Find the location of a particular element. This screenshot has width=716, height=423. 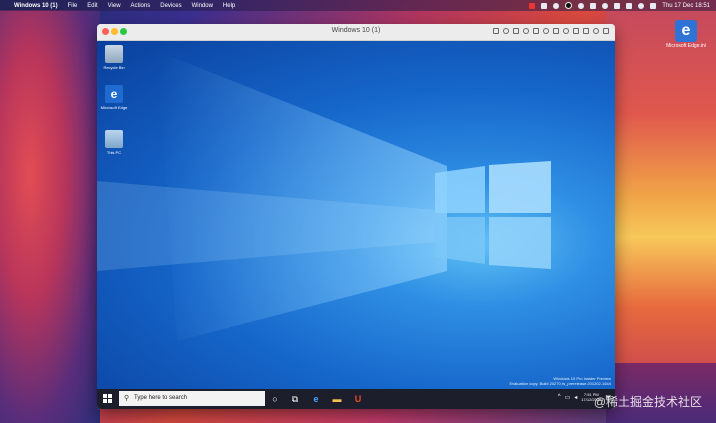

lock-icon is located at coordinates (516, 31).